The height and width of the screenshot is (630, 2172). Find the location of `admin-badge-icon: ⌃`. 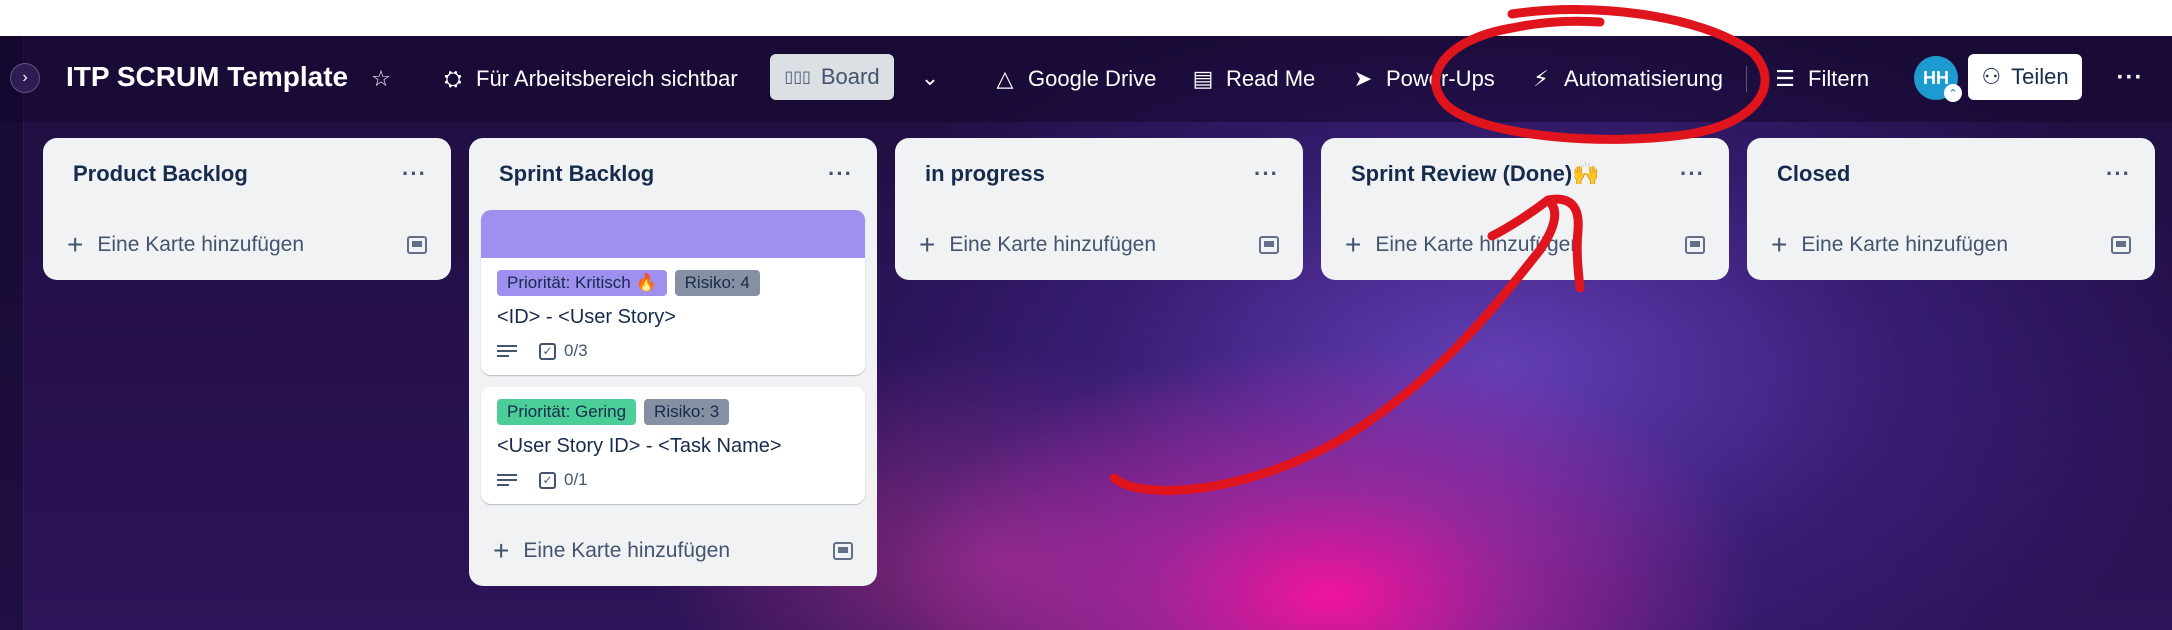

admin-badge-icon: ⌃ is located at coordinates (1953, 93).